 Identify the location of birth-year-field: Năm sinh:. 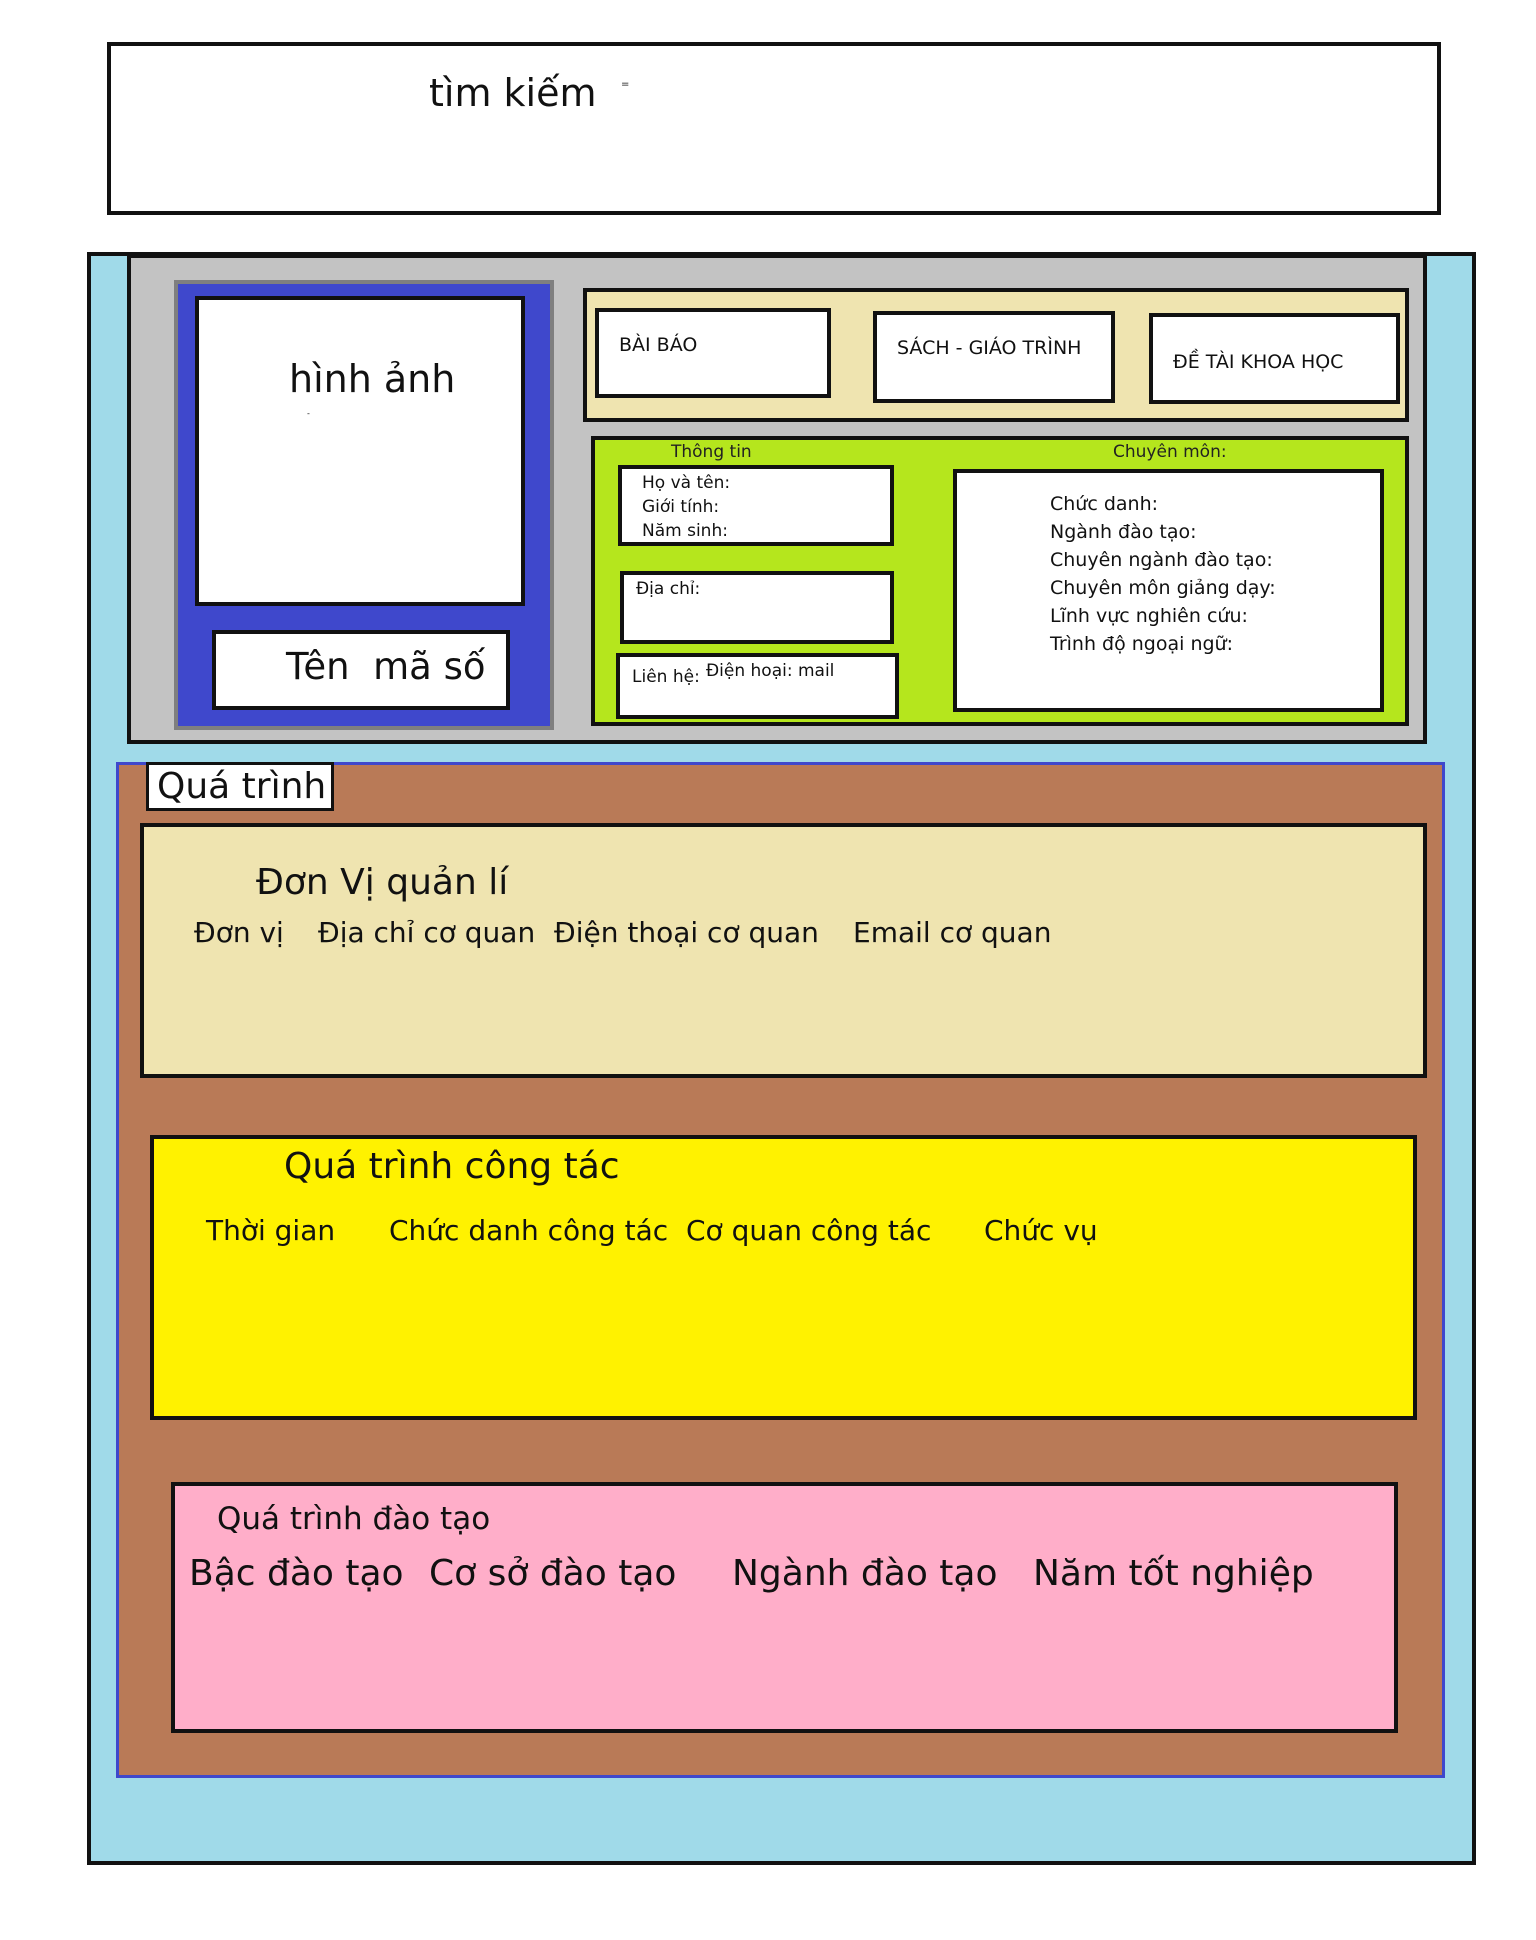
(685, 531).